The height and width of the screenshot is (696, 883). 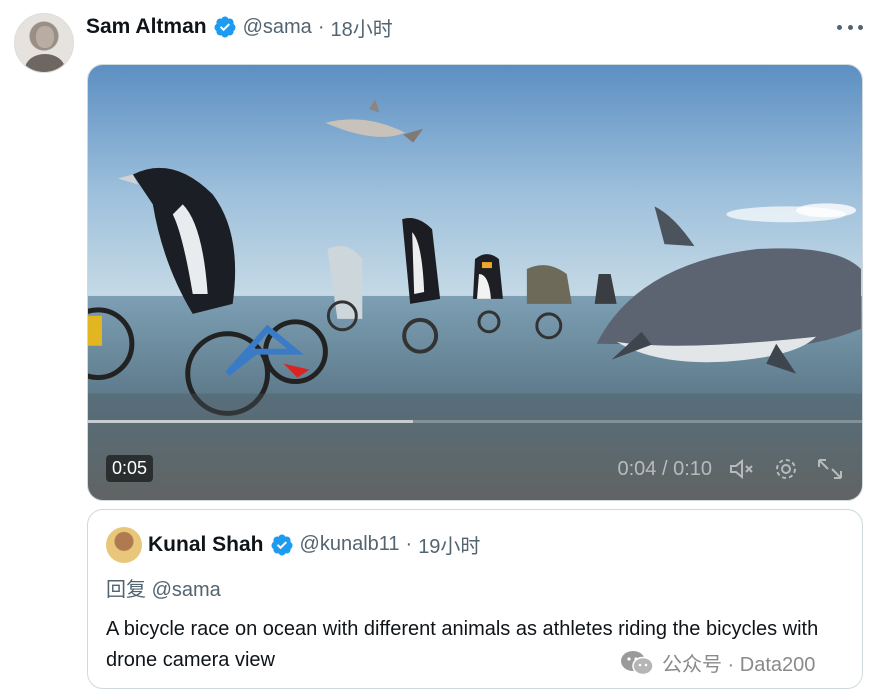 What do you see at coordinates (124, 545) in the screenshot?
I see `quoted-author-avatar` at bounding box center [124, 545].